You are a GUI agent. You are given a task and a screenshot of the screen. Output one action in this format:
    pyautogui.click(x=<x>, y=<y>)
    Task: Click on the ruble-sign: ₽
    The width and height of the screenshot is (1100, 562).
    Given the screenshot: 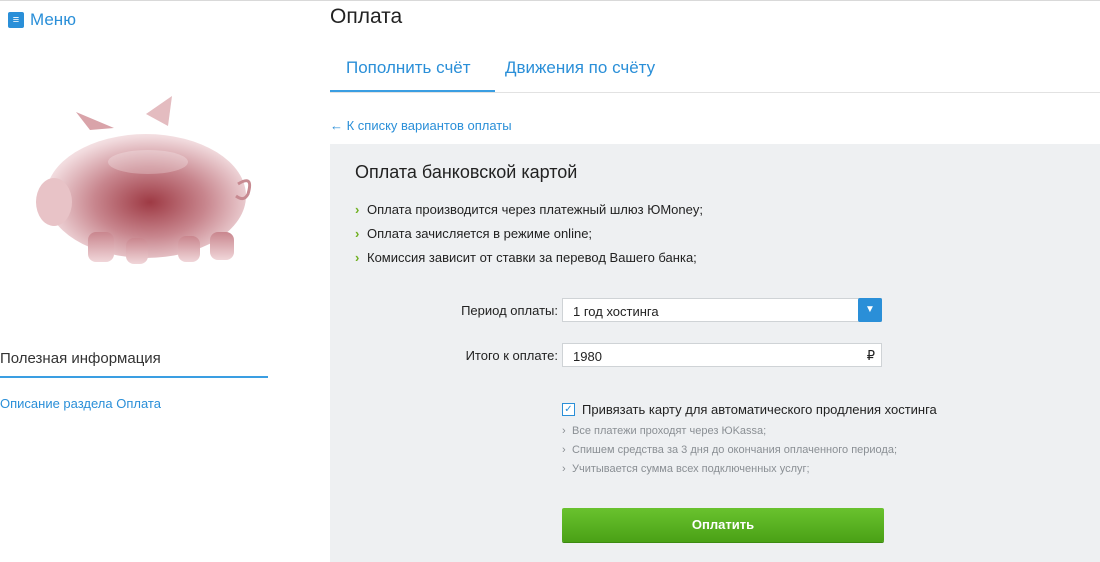 What is the action you would take?
    pyautogui.click(x=870, y=355)
    